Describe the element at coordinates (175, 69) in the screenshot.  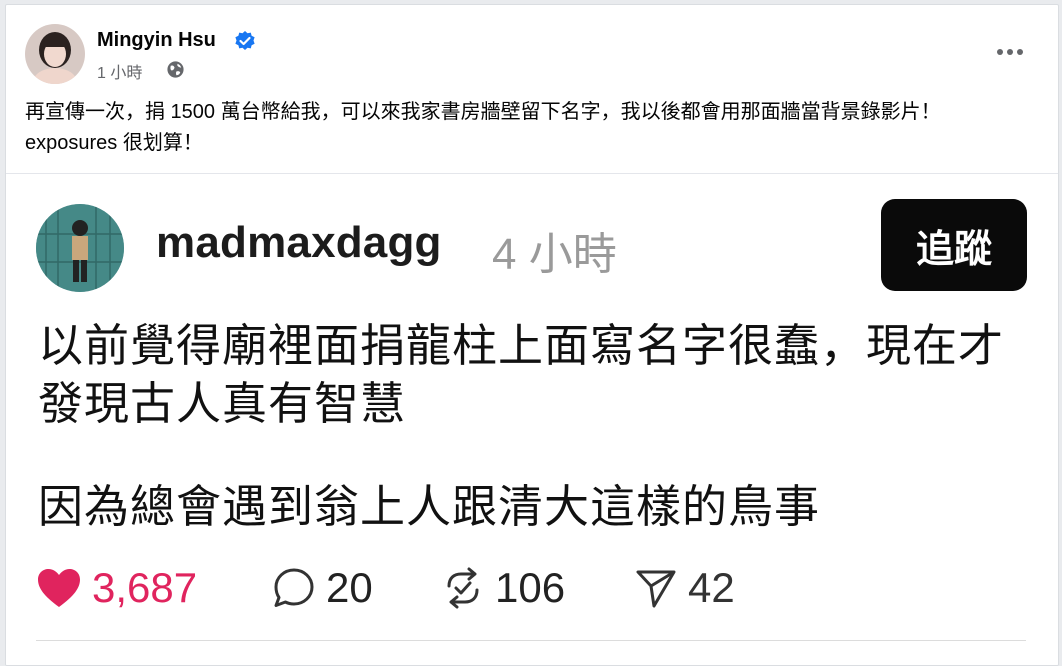
I see `globe-icon` at that location.